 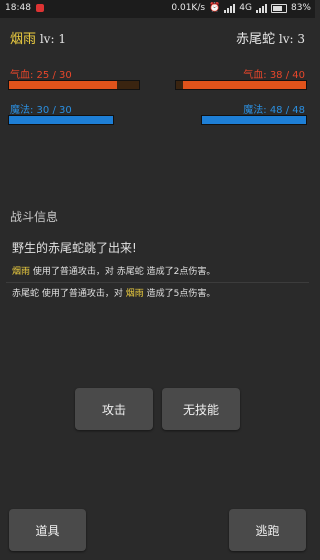 What do you see at coordinates (291, 39) in the screenshot?
I see `enemy-level: lv: 3` at bounding box center [291, 39].